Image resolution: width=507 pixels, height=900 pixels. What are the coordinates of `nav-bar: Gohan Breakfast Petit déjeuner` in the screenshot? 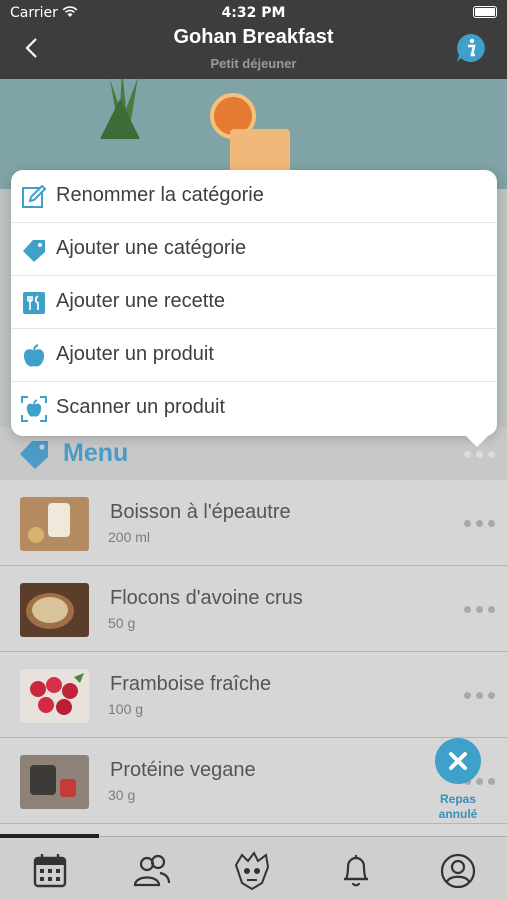 It's located at (253, 52).